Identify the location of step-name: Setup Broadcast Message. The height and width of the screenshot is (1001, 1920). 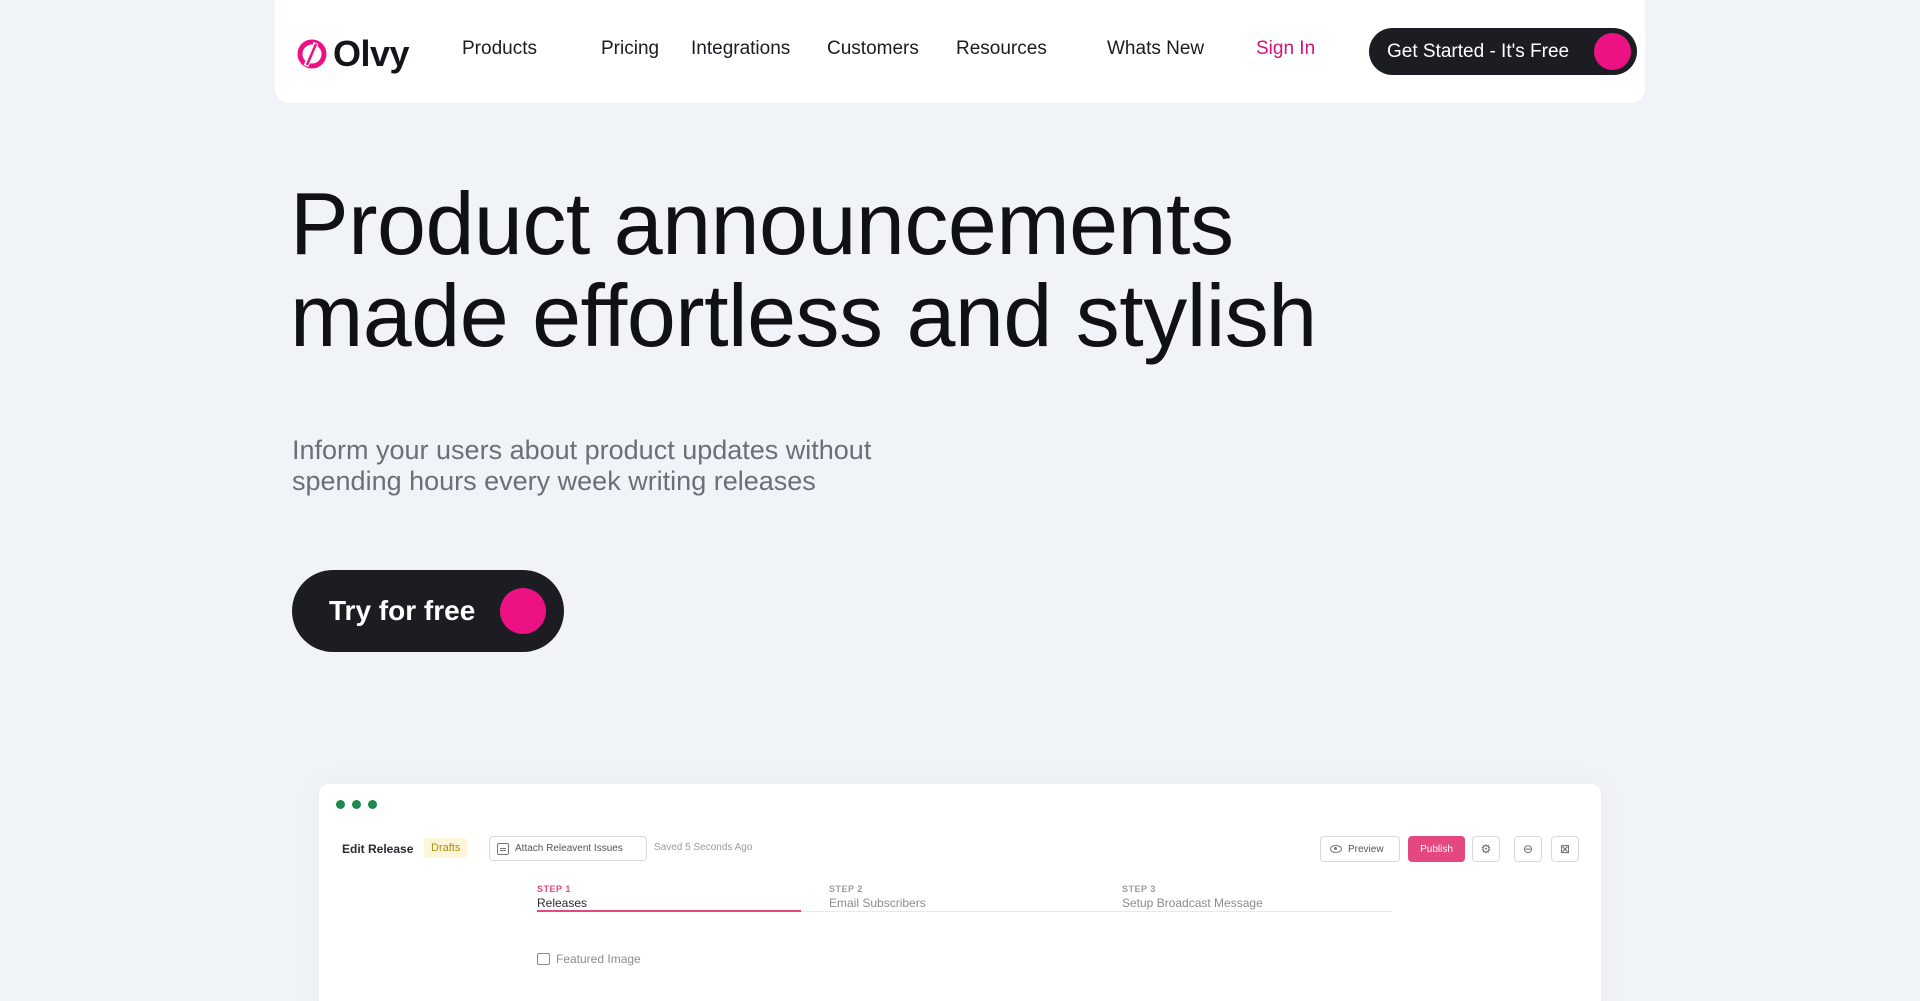
(1192, 903).